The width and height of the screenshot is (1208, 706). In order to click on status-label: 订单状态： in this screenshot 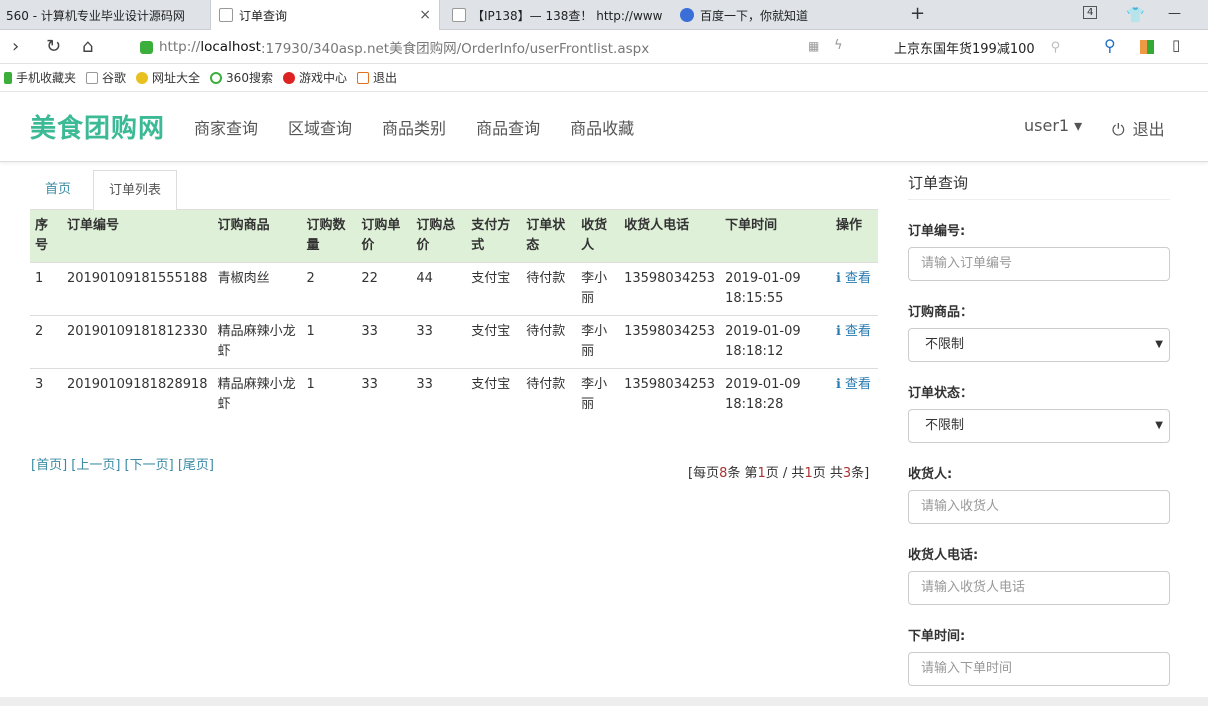, I will do `click(941, 393)`.